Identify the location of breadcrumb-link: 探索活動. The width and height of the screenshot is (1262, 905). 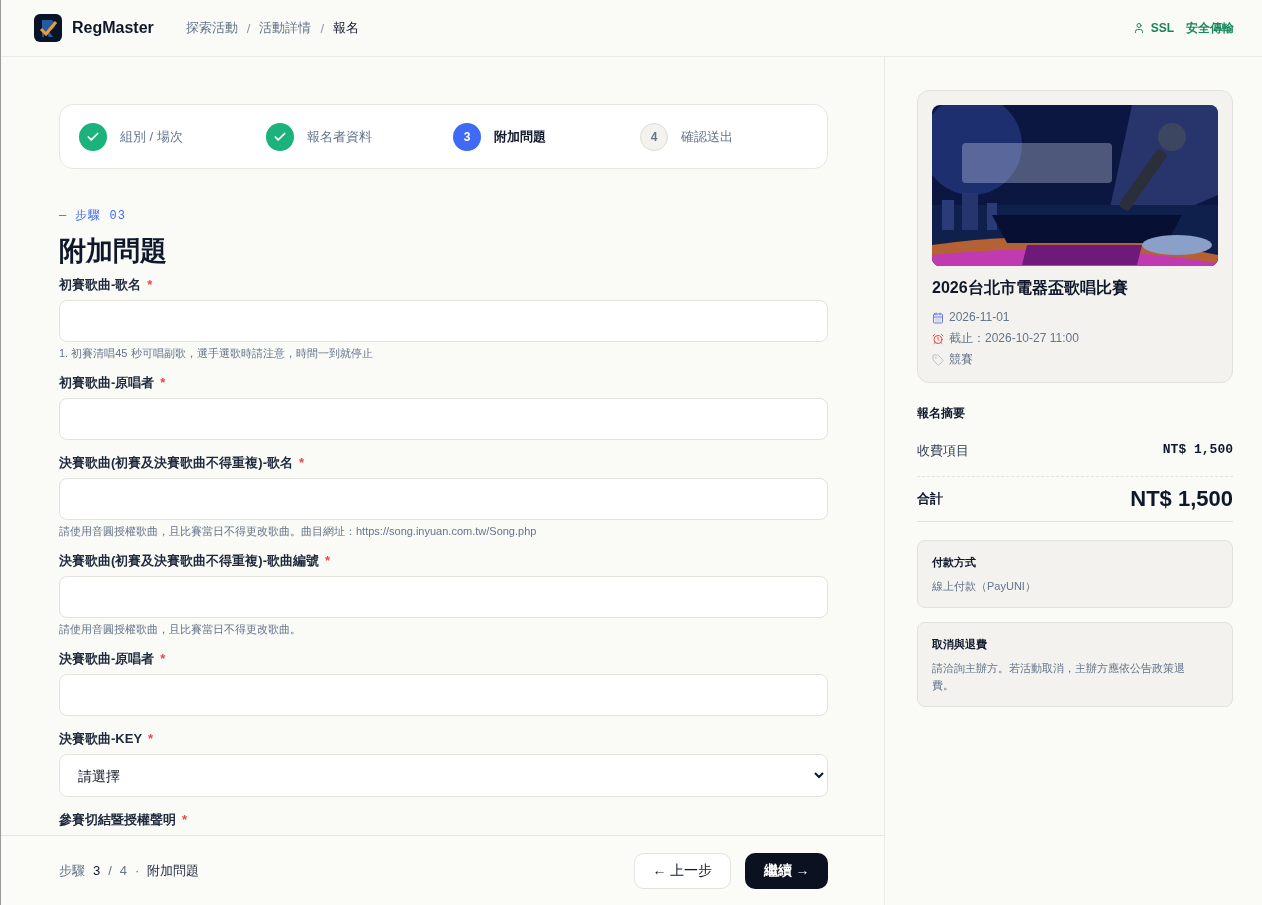
(211, 28).